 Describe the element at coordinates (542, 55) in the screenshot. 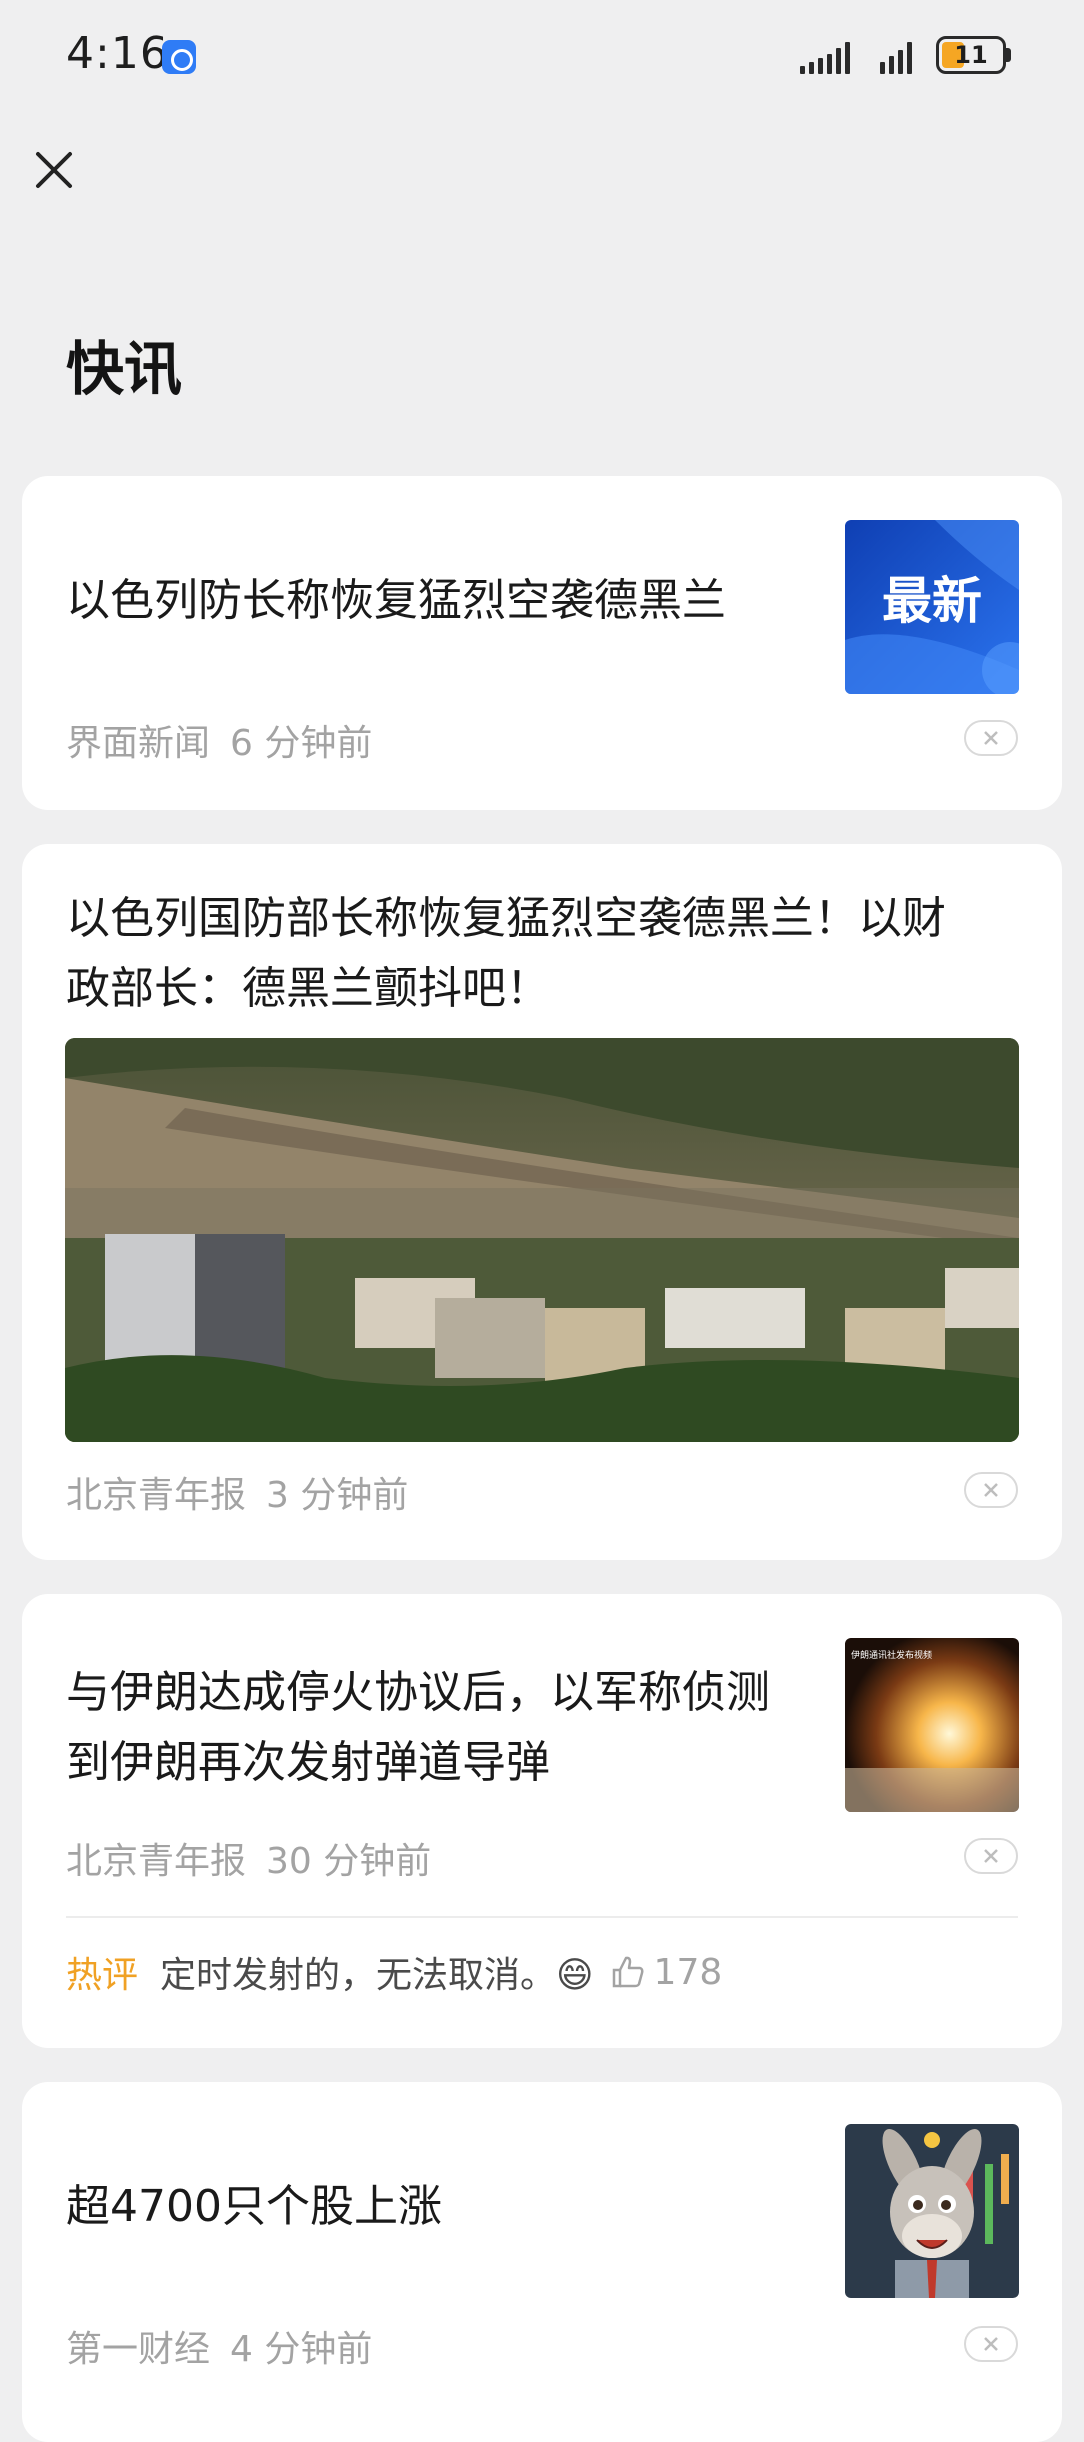

I see `status-bar: 4:16 11` at that location.